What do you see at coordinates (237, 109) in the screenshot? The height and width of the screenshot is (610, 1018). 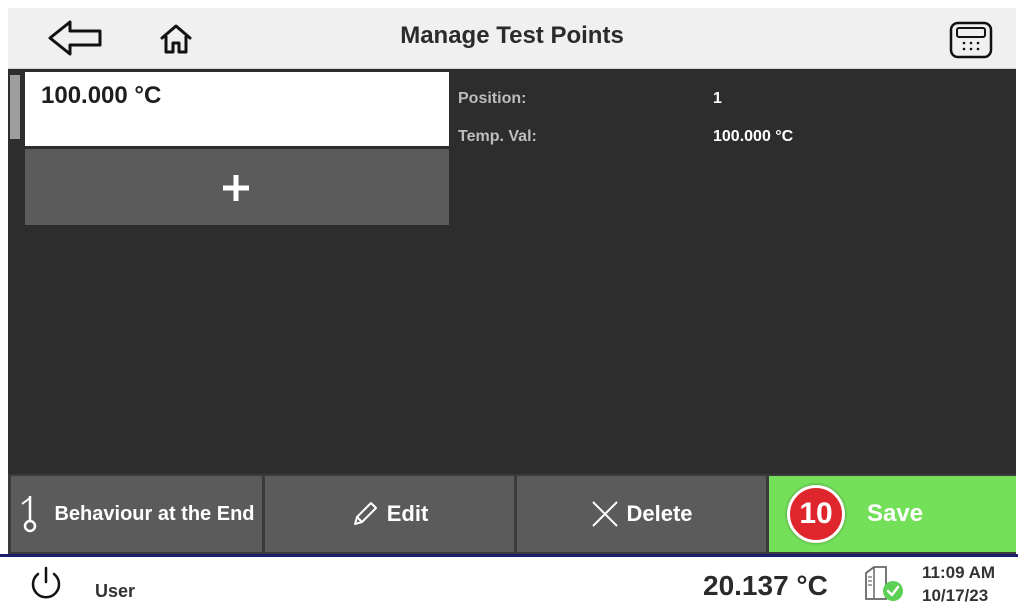 I see `test-point-item: 100.000 °C` at bounding box center [237, 109].